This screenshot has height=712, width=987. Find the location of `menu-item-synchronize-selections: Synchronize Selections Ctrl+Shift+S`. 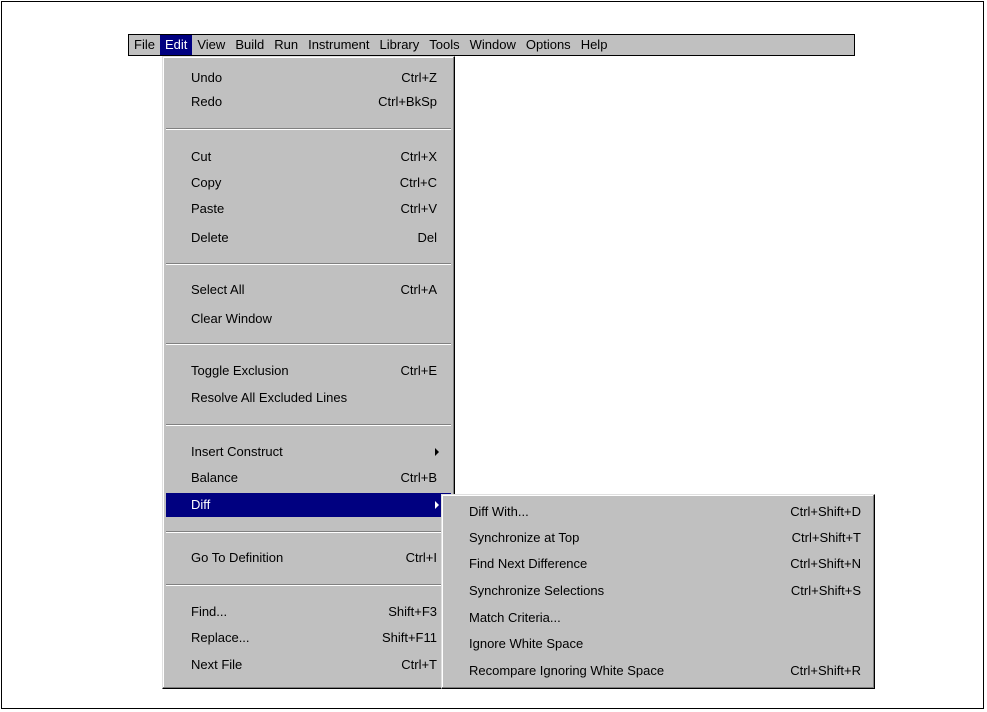

menu-item-synchronize-selections: Synchronize Selections Ctrl+Shift+S is located at coordinates (658, 591).